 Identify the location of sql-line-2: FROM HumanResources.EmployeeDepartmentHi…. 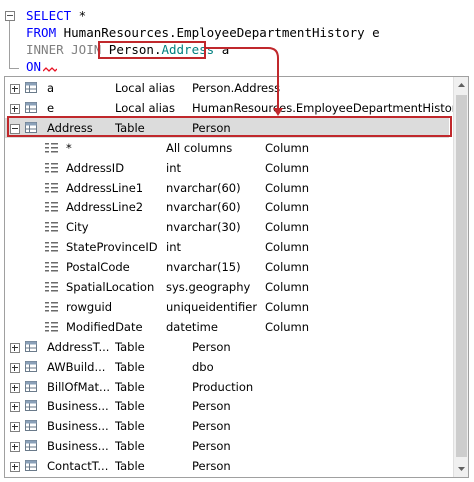
(203, 32).